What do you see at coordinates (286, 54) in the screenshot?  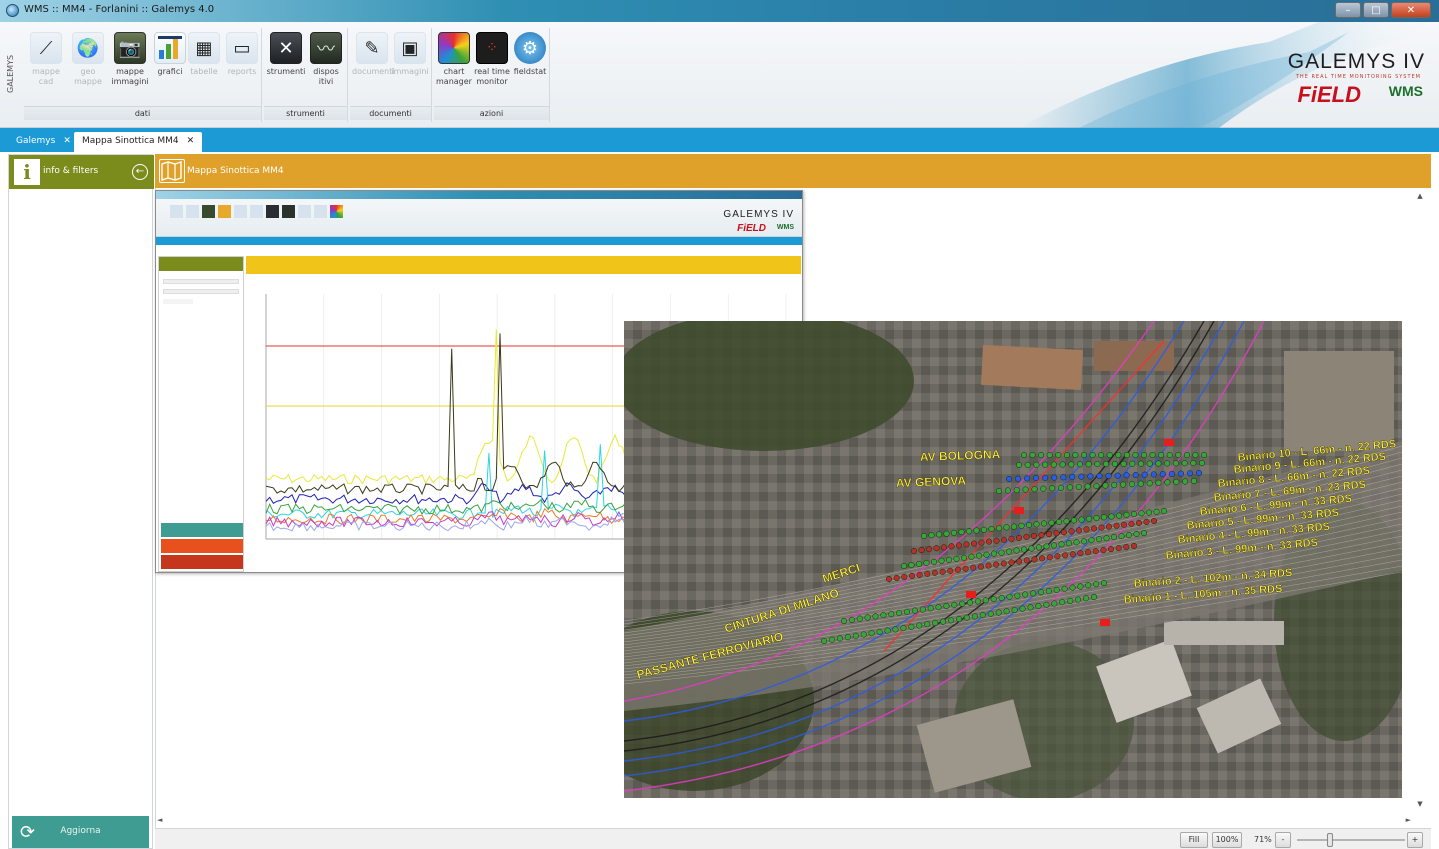 I see `strumenti-button: ✕ strumenti` at bounding box center [286, 54].